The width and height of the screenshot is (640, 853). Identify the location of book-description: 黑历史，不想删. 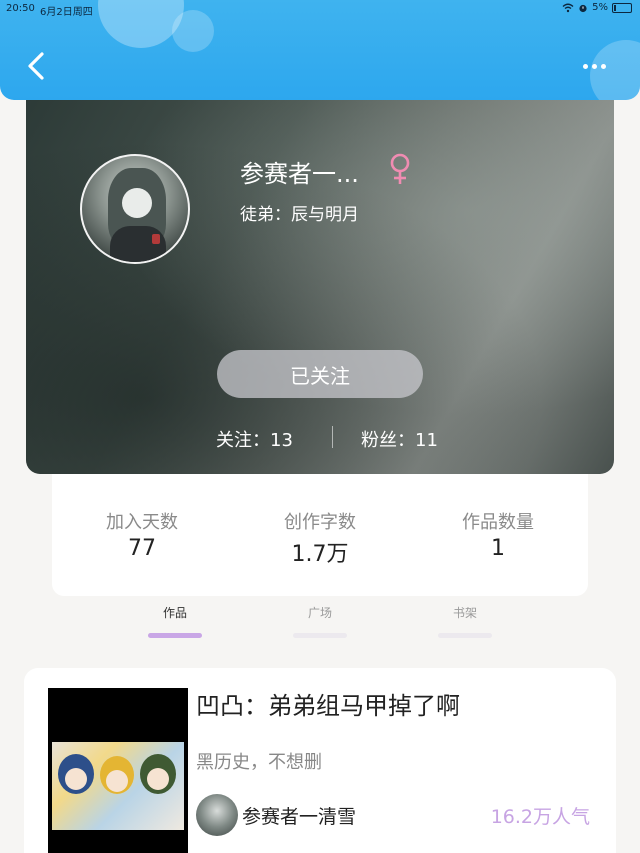
(259, 762).